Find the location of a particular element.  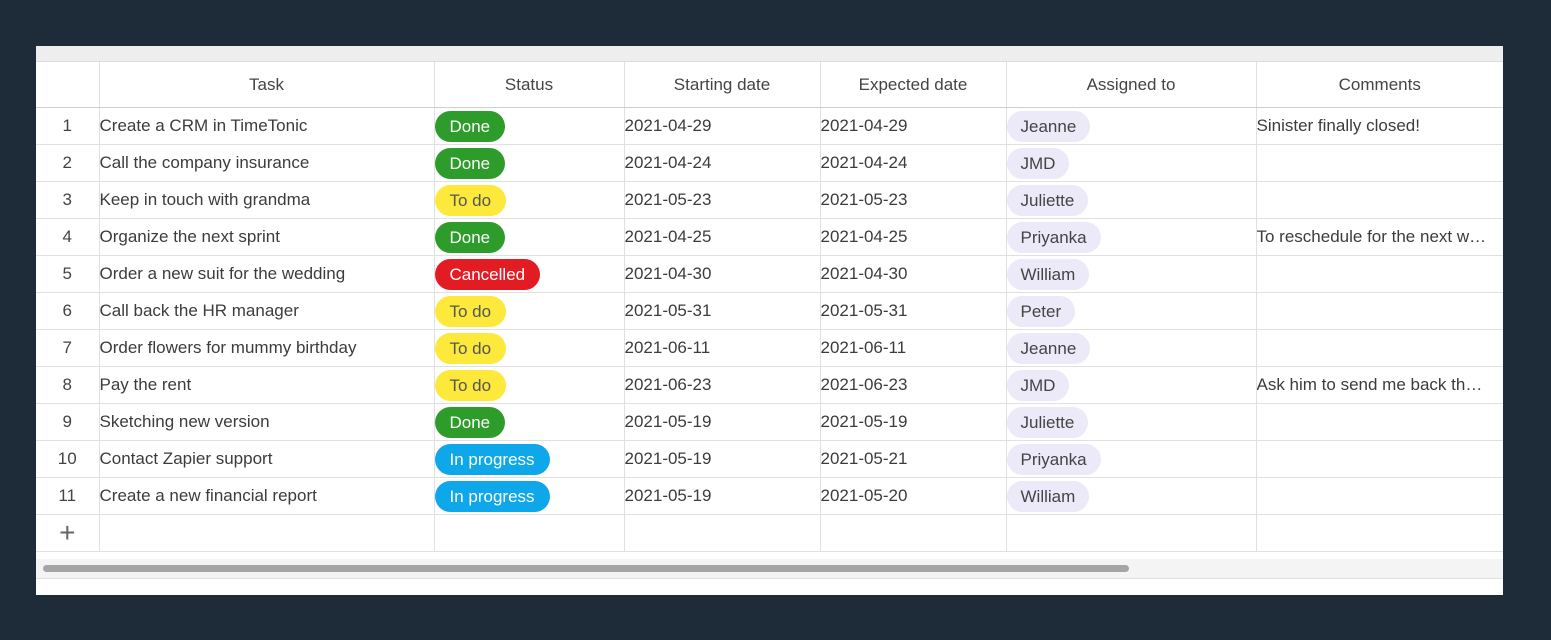

column-header-task: Task is located at coordinates (267, 85).